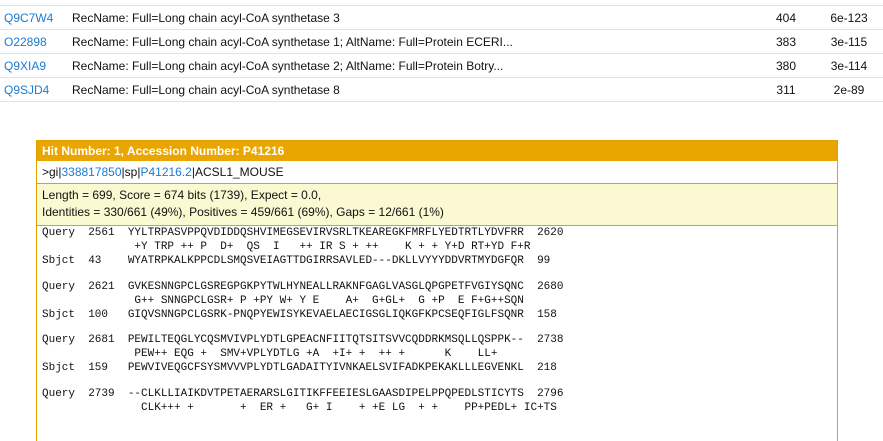 Image resolution: width=883 pixels, height=441 pixels. I want to click on hit-evalue: 6e-123, so click(849, 18).